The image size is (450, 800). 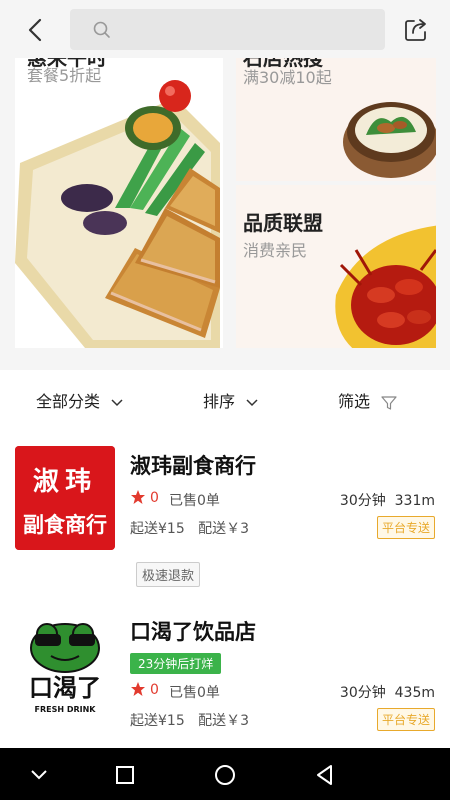 What do you see at coordinates (219, 401) in the screenshot?
I see `sort-label: 排序` at bounding box center [219, 401].